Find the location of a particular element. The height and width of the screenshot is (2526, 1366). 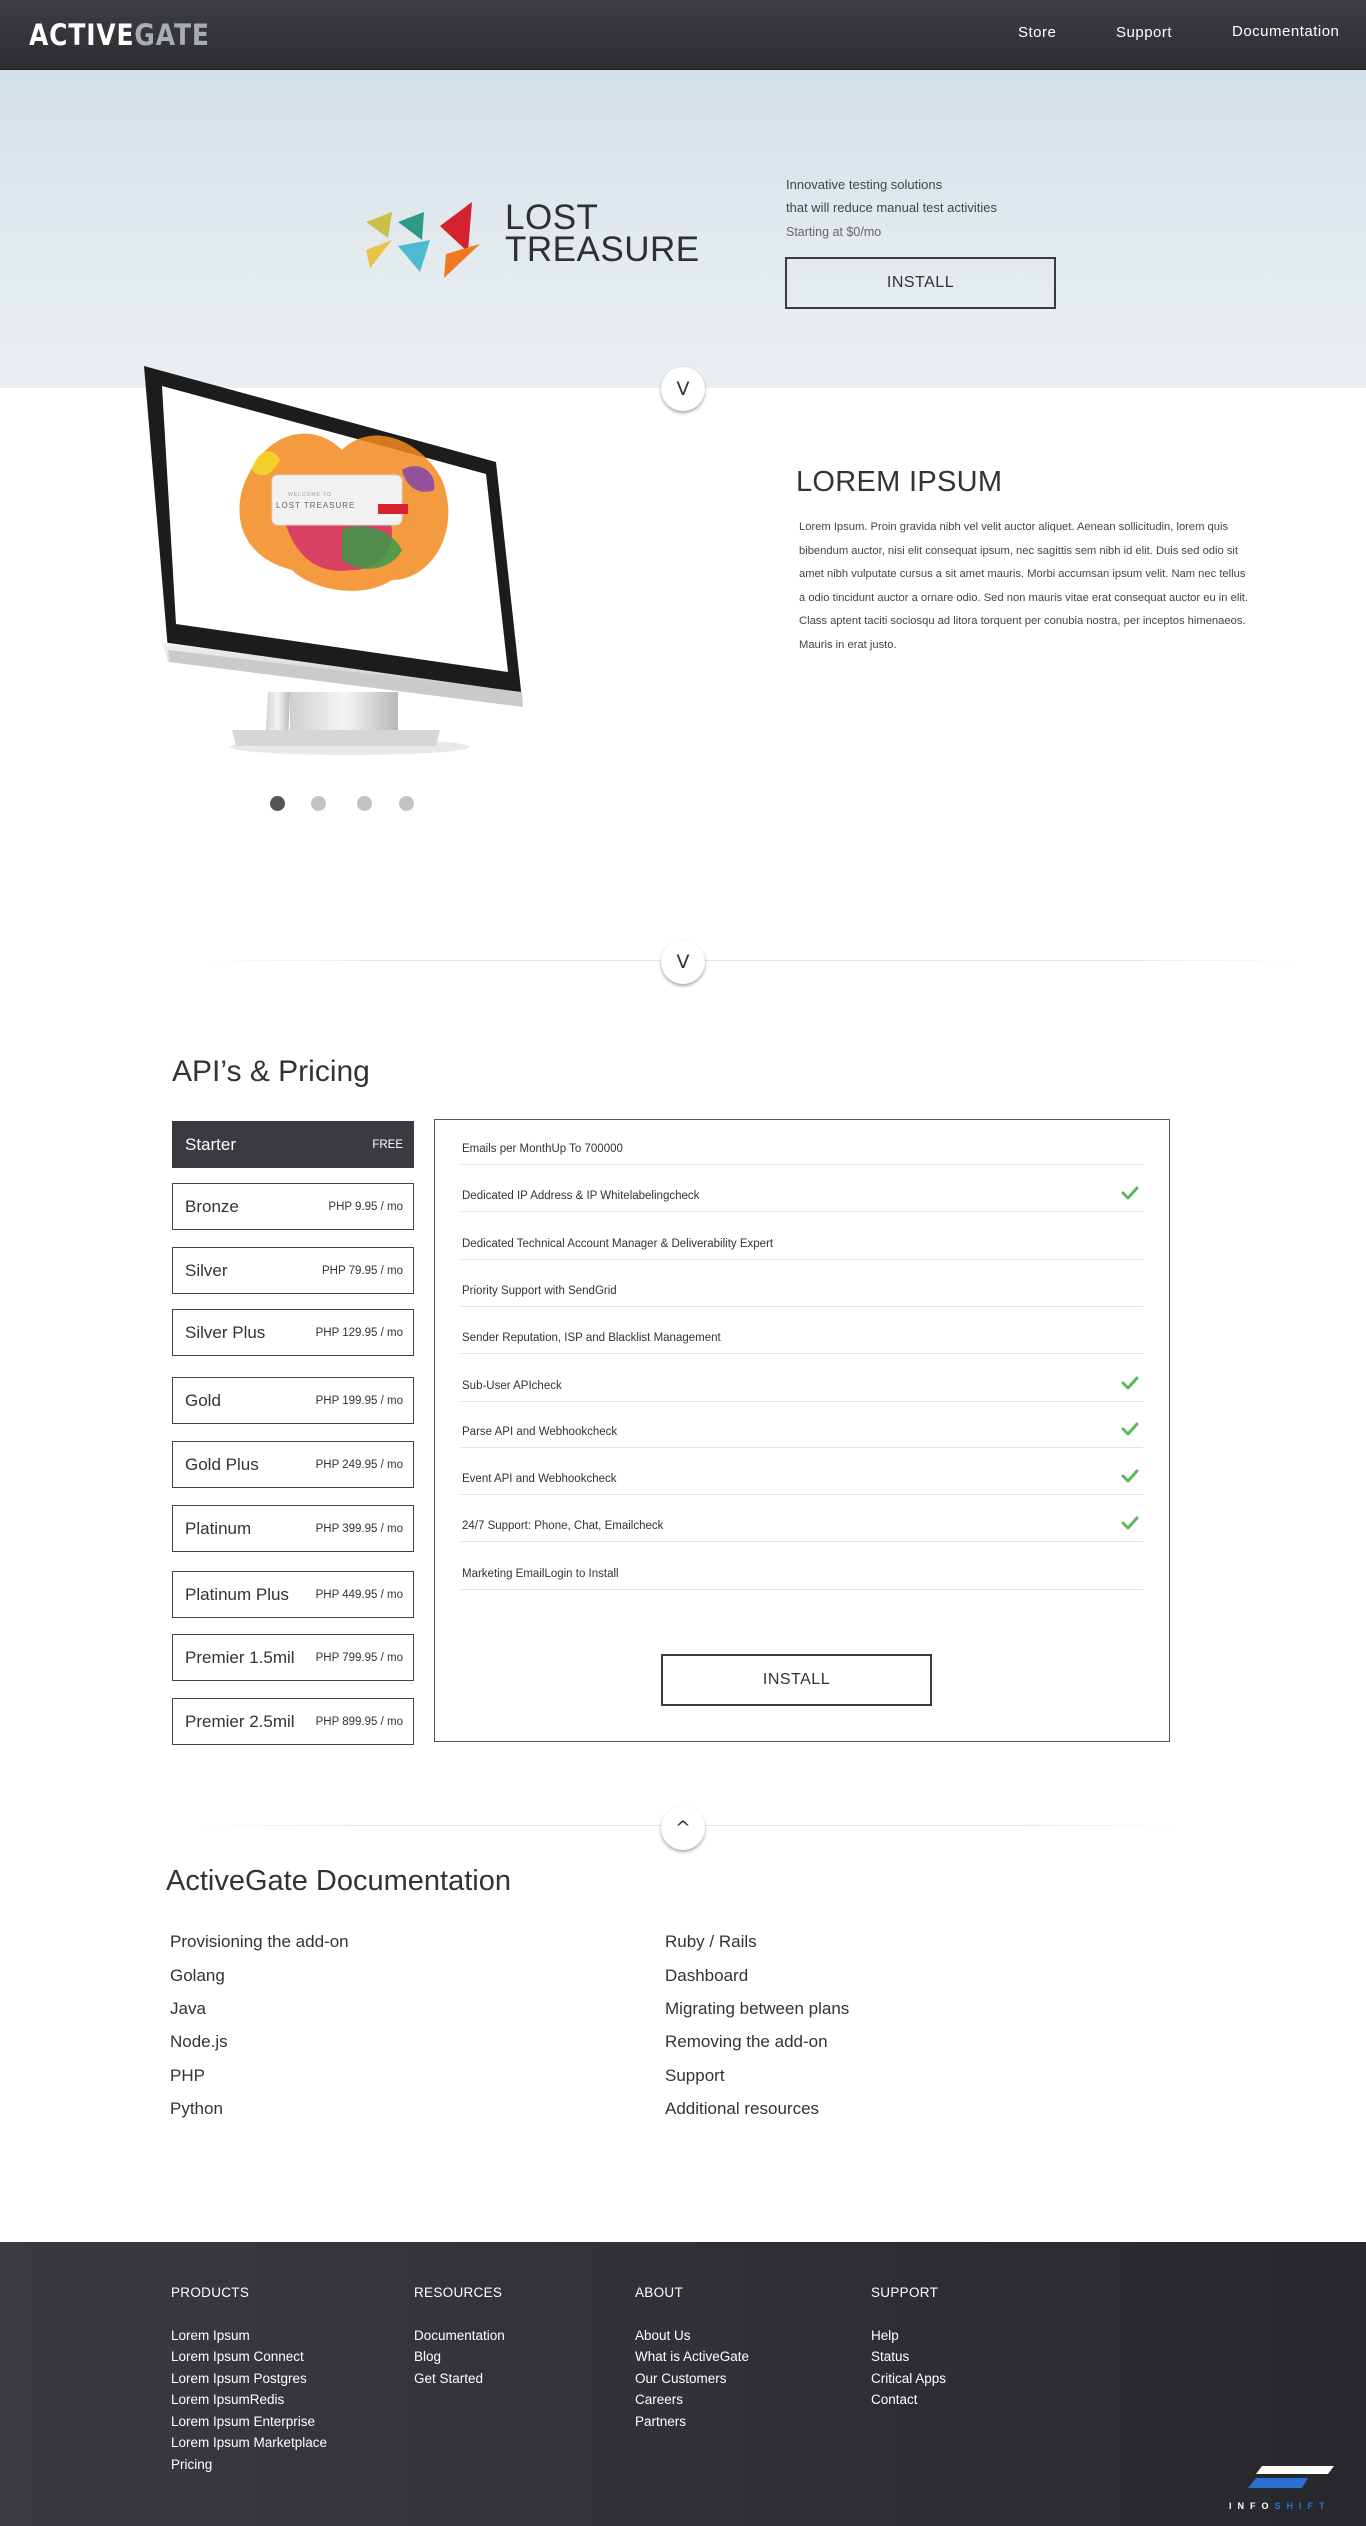

footer-link: Documentation is located at coordinates (459, 2335).